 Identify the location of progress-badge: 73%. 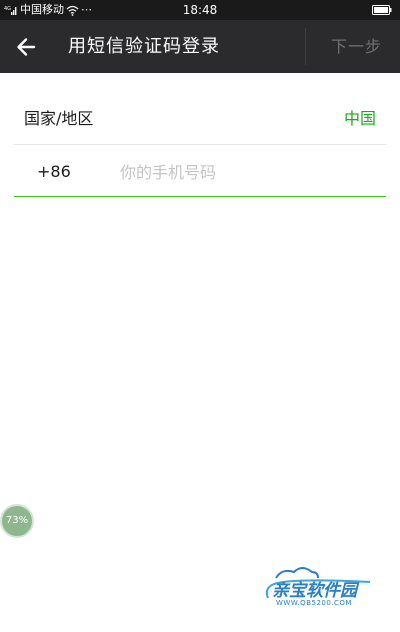
(17, 521).